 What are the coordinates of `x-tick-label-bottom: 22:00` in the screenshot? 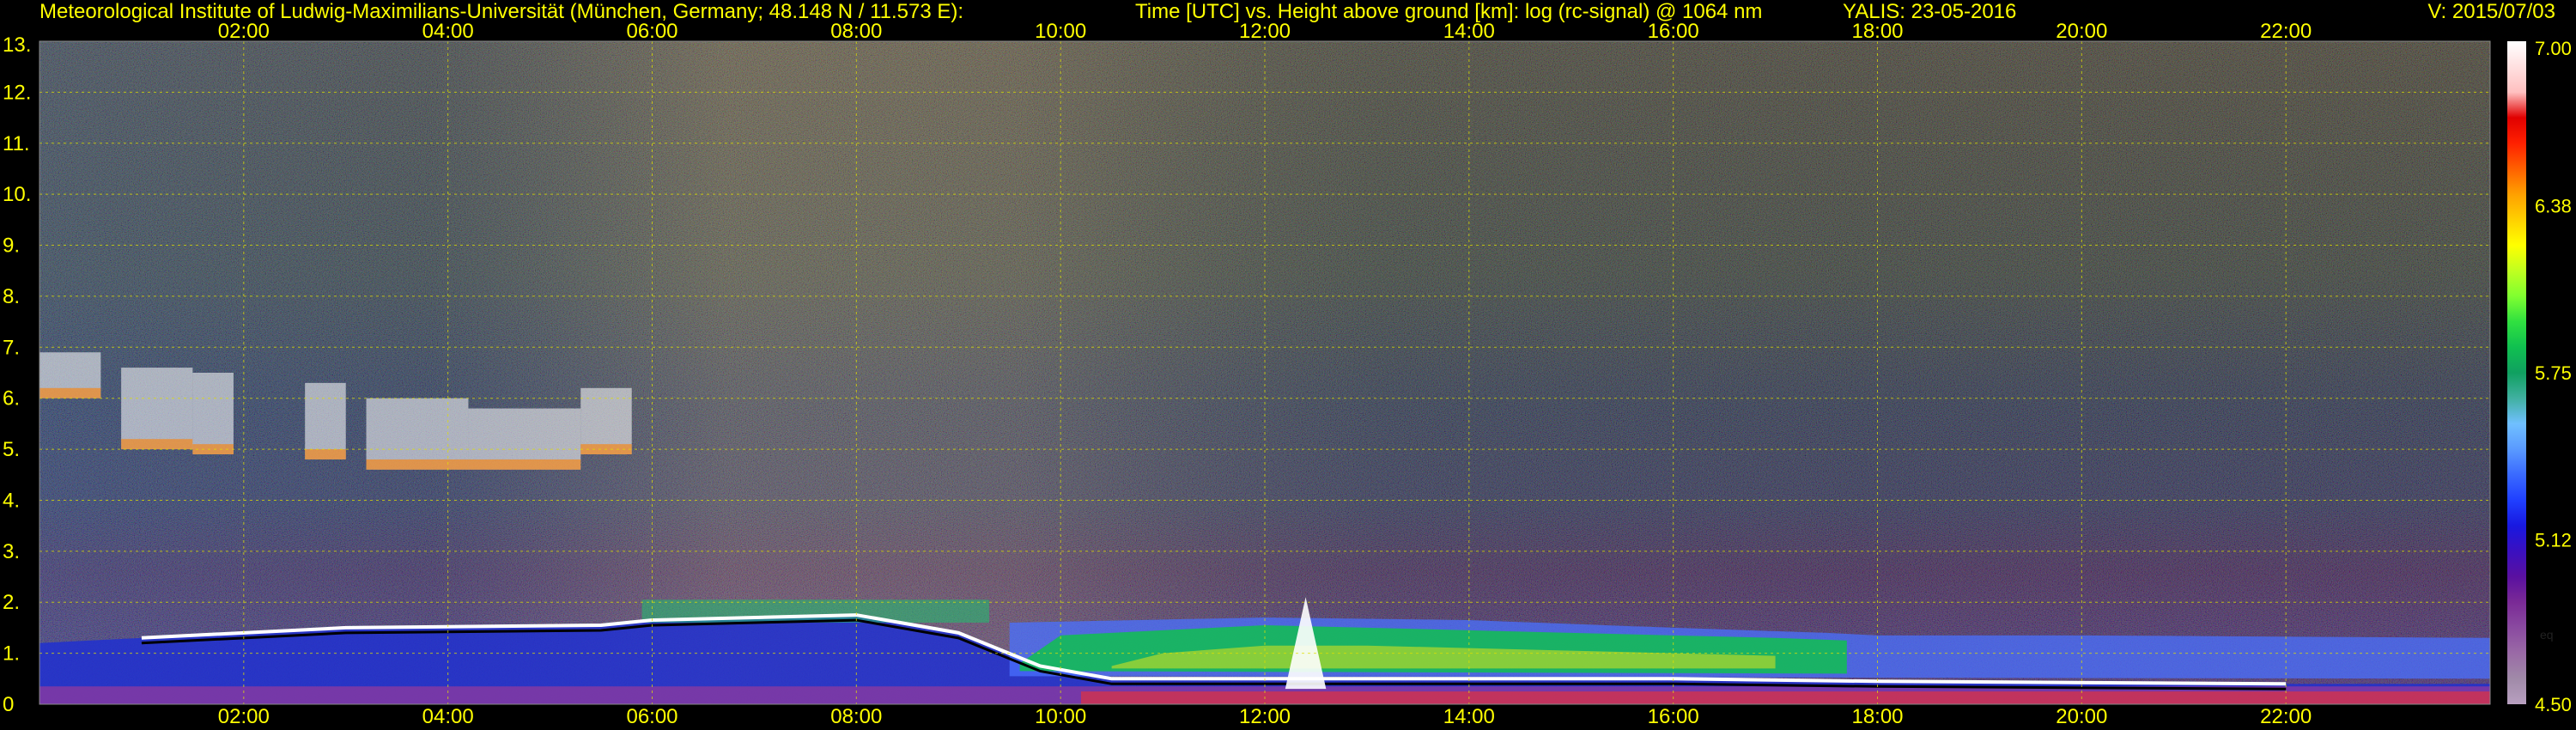 It's located at (2286, 716).